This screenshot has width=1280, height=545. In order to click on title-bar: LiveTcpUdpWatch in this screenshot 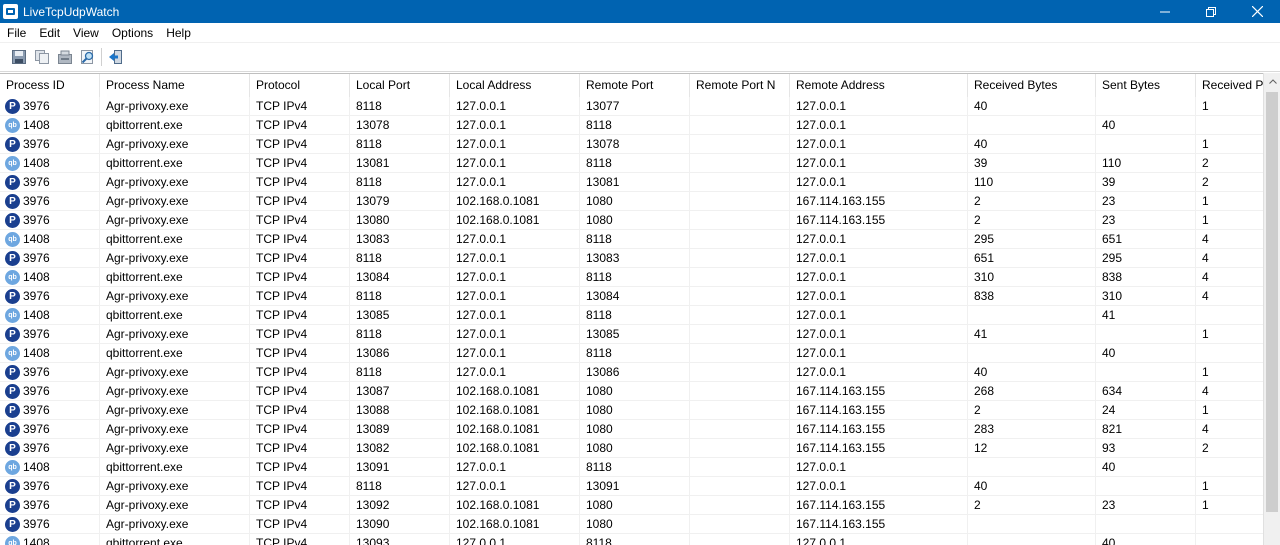, I will do `click(640, 11)`.